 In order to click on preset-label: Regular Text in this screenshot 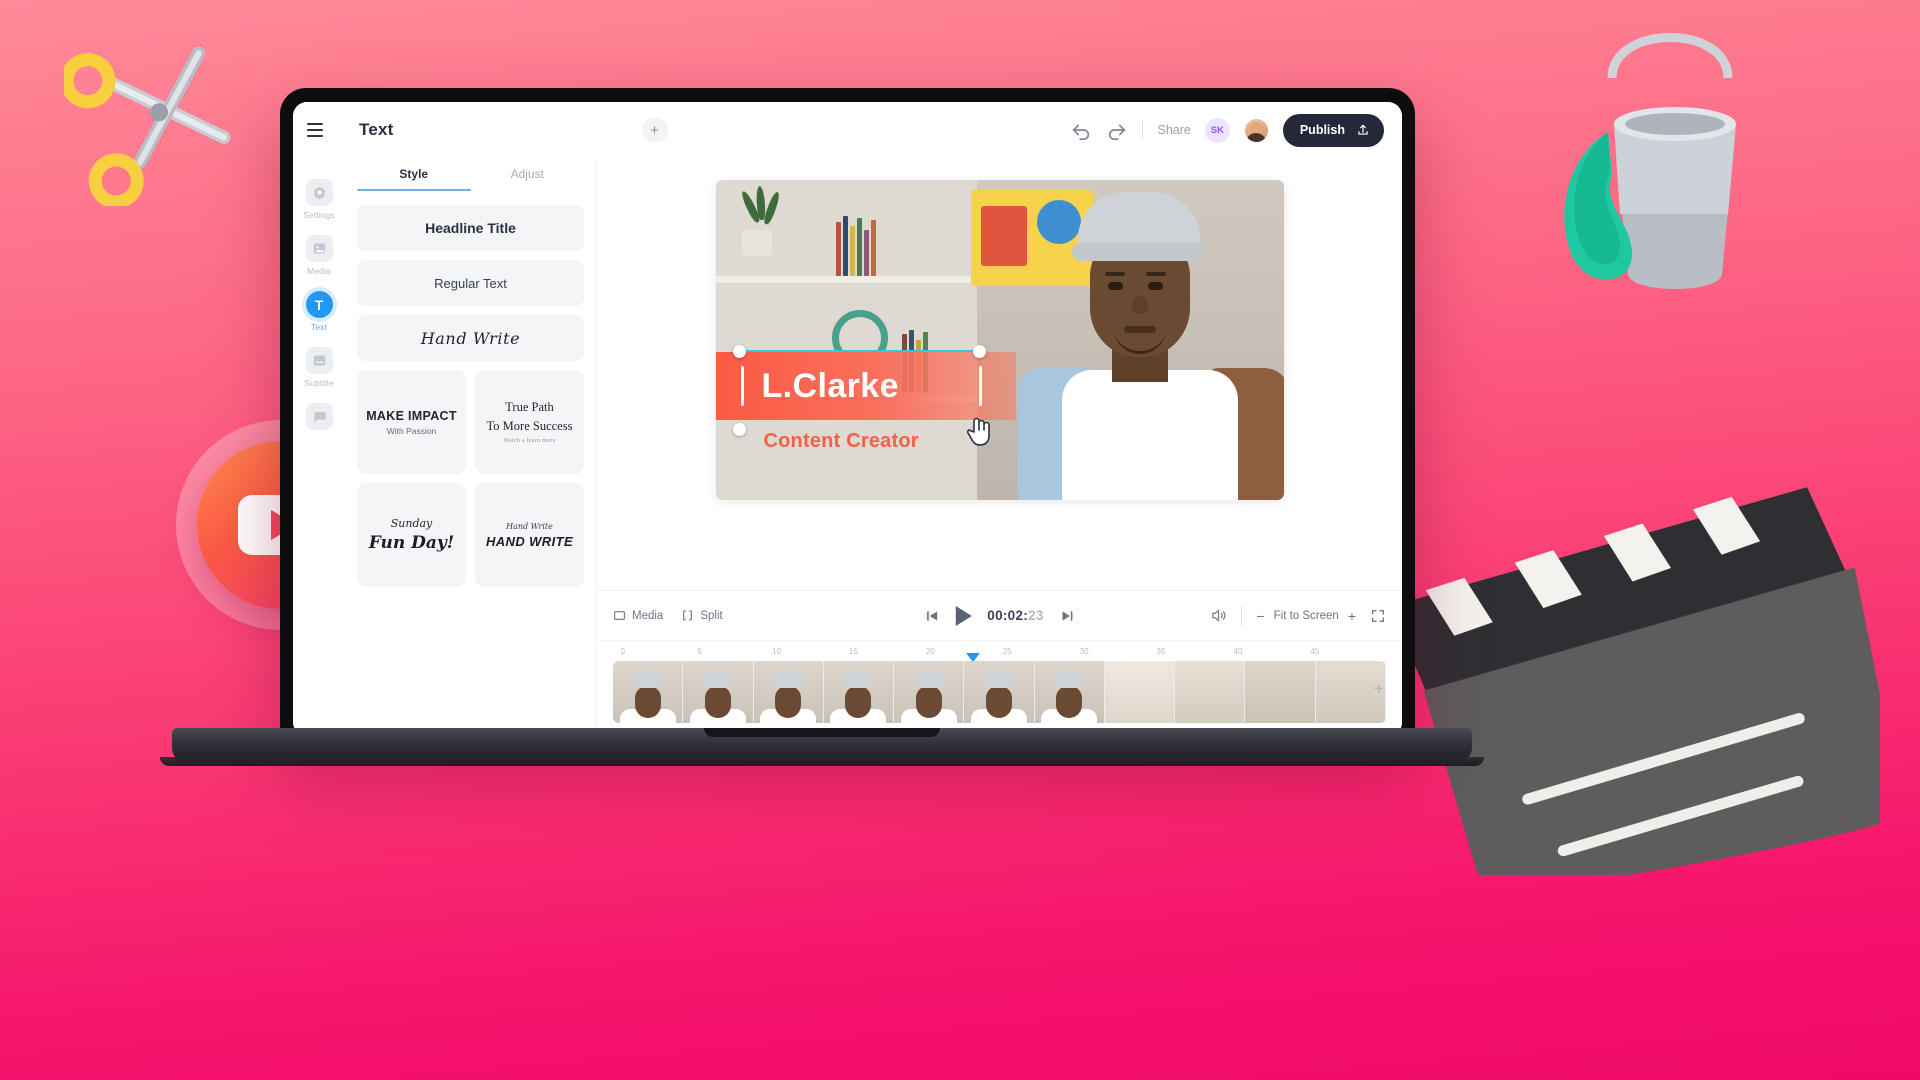, I will do `click(470, 283)`.